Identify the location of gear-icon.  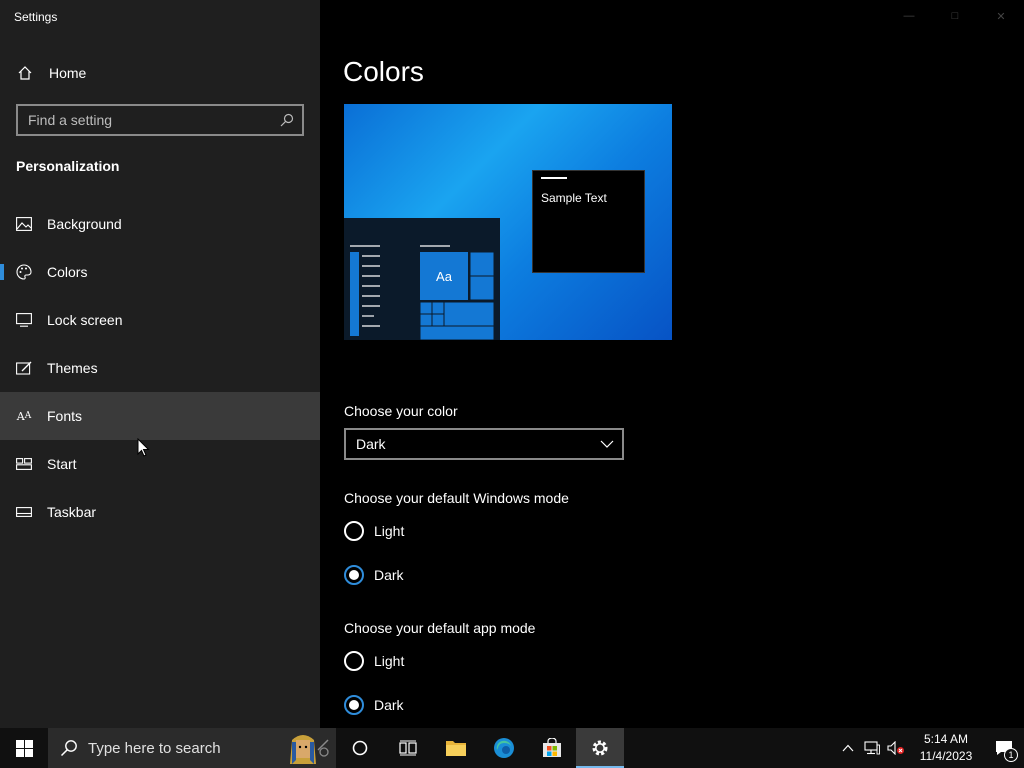
(600, 748).